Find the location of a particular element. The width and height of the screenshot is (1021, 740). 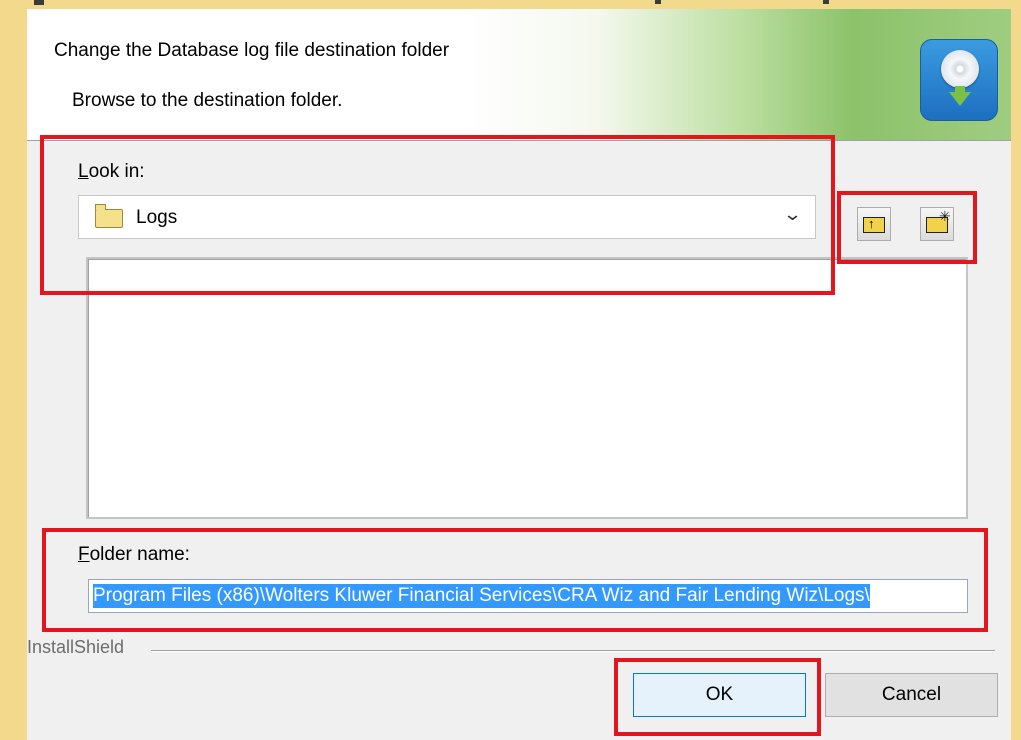

divider is located at coordinates (573, 651).